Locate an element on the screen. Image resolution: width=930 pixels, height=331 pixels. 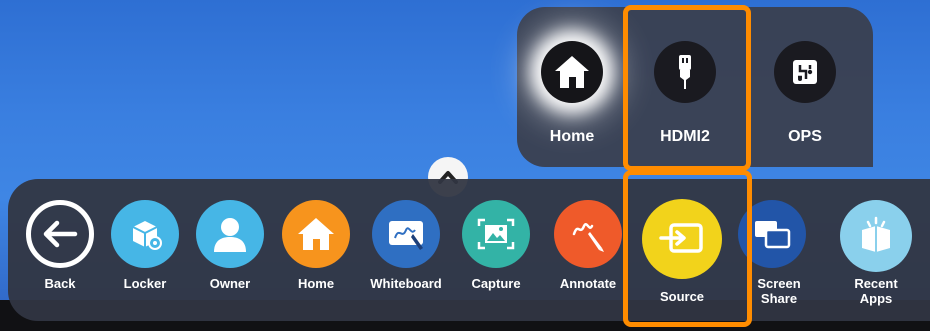
owner-button: Owner is located at coordinates (230, 250).